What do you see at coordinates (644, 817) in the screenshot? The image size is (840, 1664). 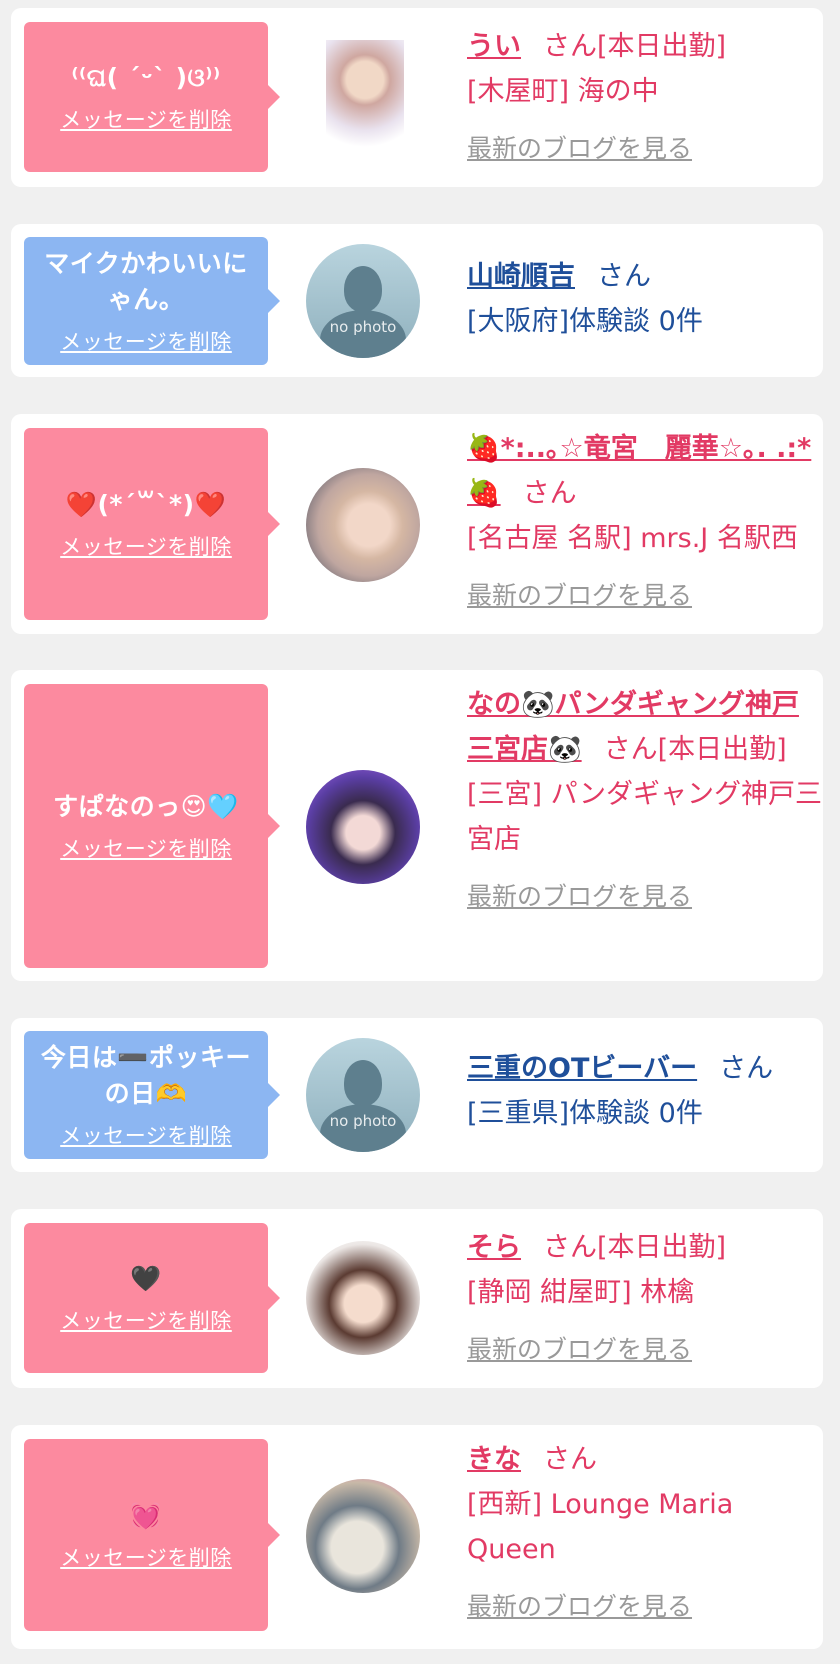 I see `shop-location: [三宮] パンダギャング神戸三宮店` at bounding box center [644, 817].